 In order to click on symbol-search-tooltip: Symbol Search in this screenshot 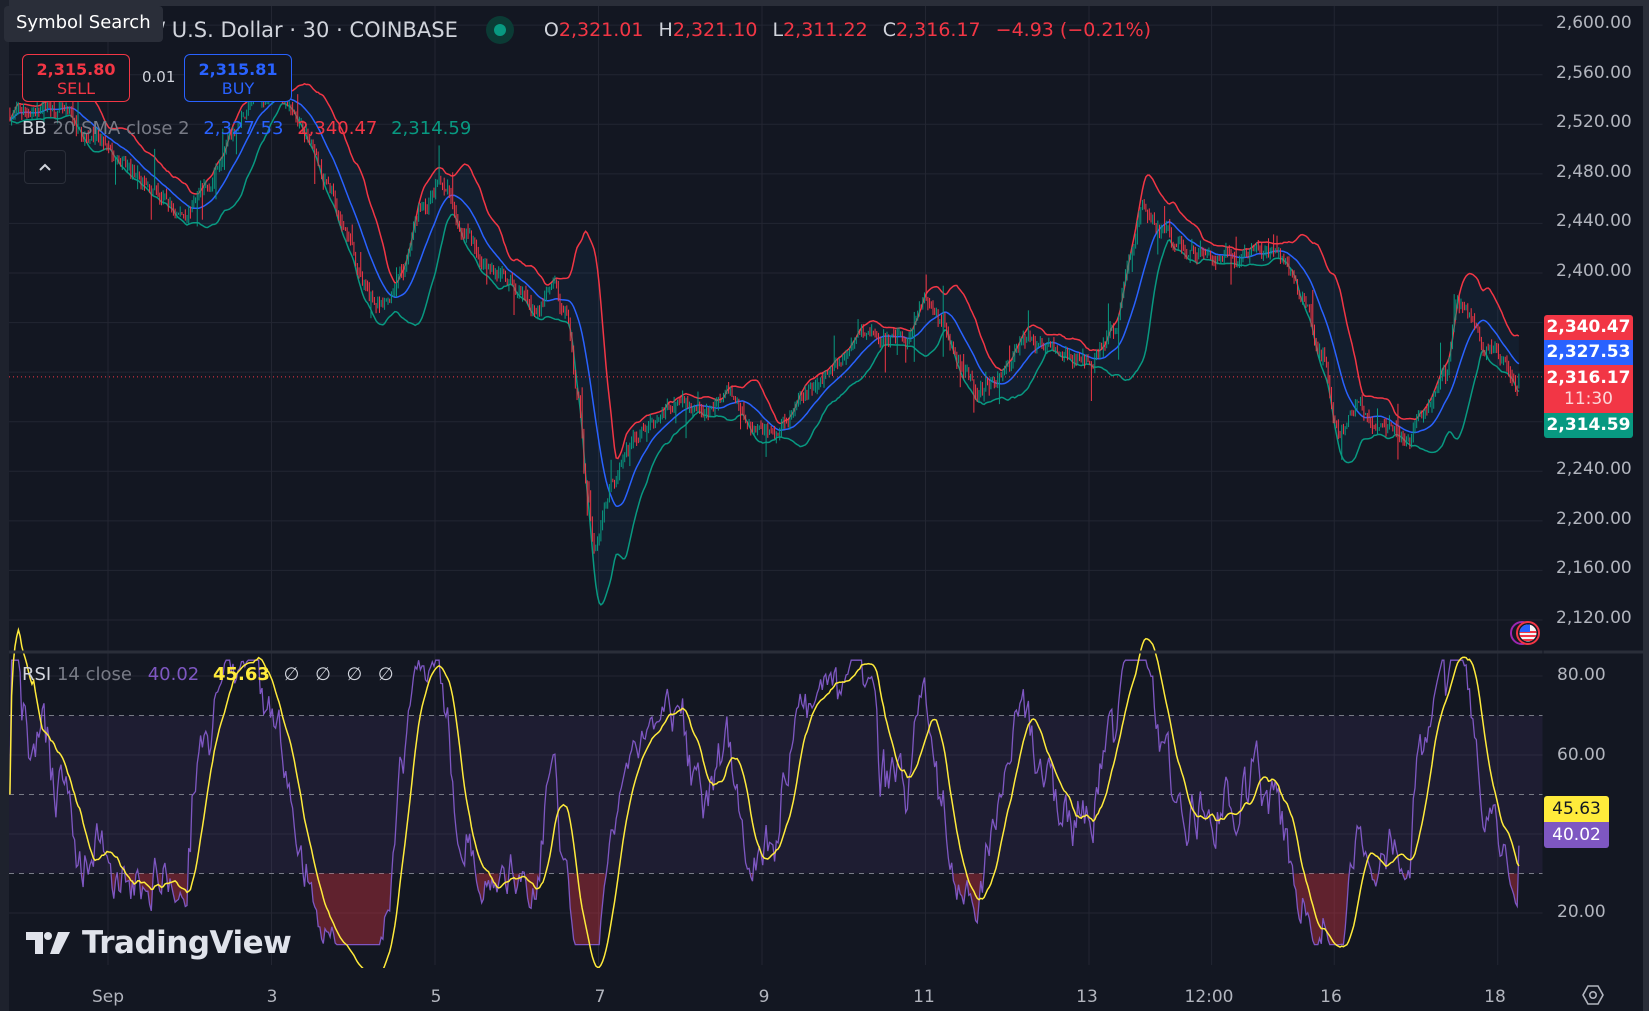, I will do `click(83, 21)`.